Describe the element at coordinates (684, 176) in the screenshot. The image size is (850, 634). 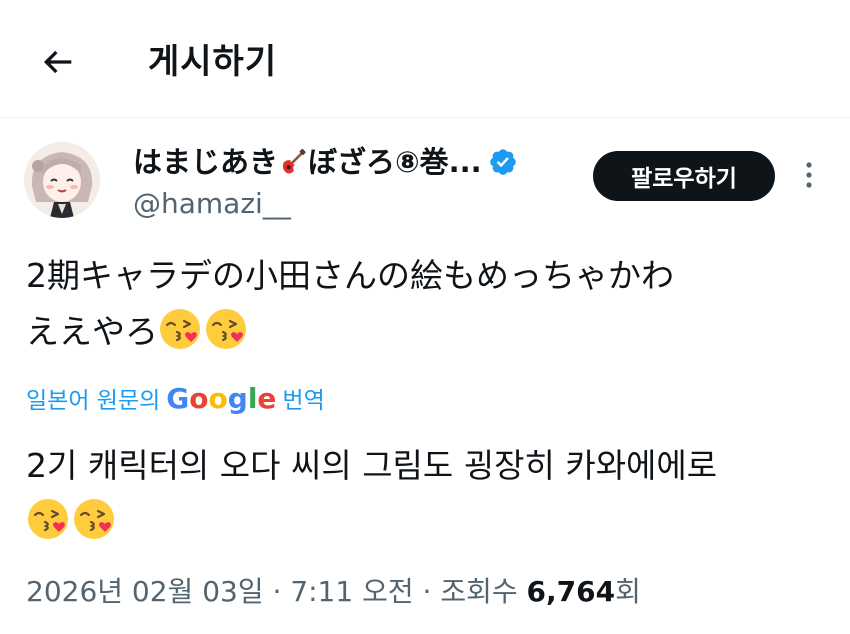
I see `follow-button: 팔로우하기` at that location.